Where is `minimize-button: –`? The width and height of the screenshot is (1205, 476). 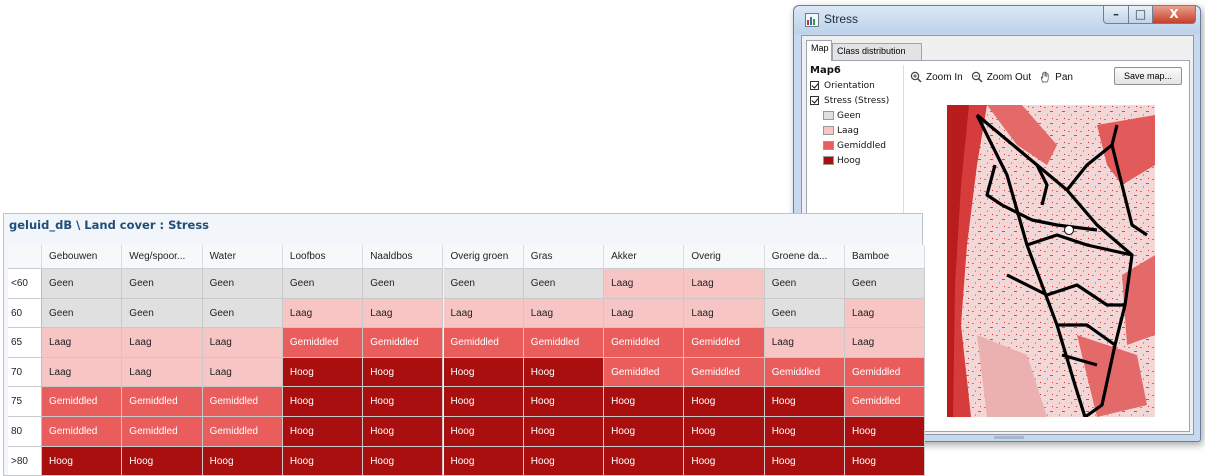 minimize-button: – is located at coordinates (1116, 15).